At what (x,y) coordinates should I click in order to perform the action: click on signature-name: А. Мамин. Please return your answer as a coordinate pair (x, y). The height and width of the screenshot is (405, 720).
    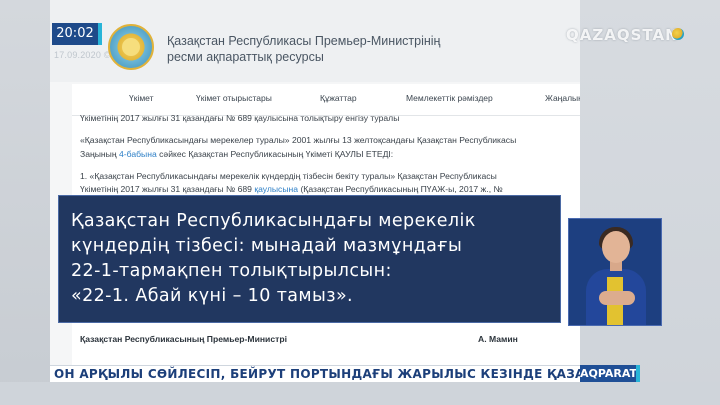
    Looking at the image, I should click on (498, 339).